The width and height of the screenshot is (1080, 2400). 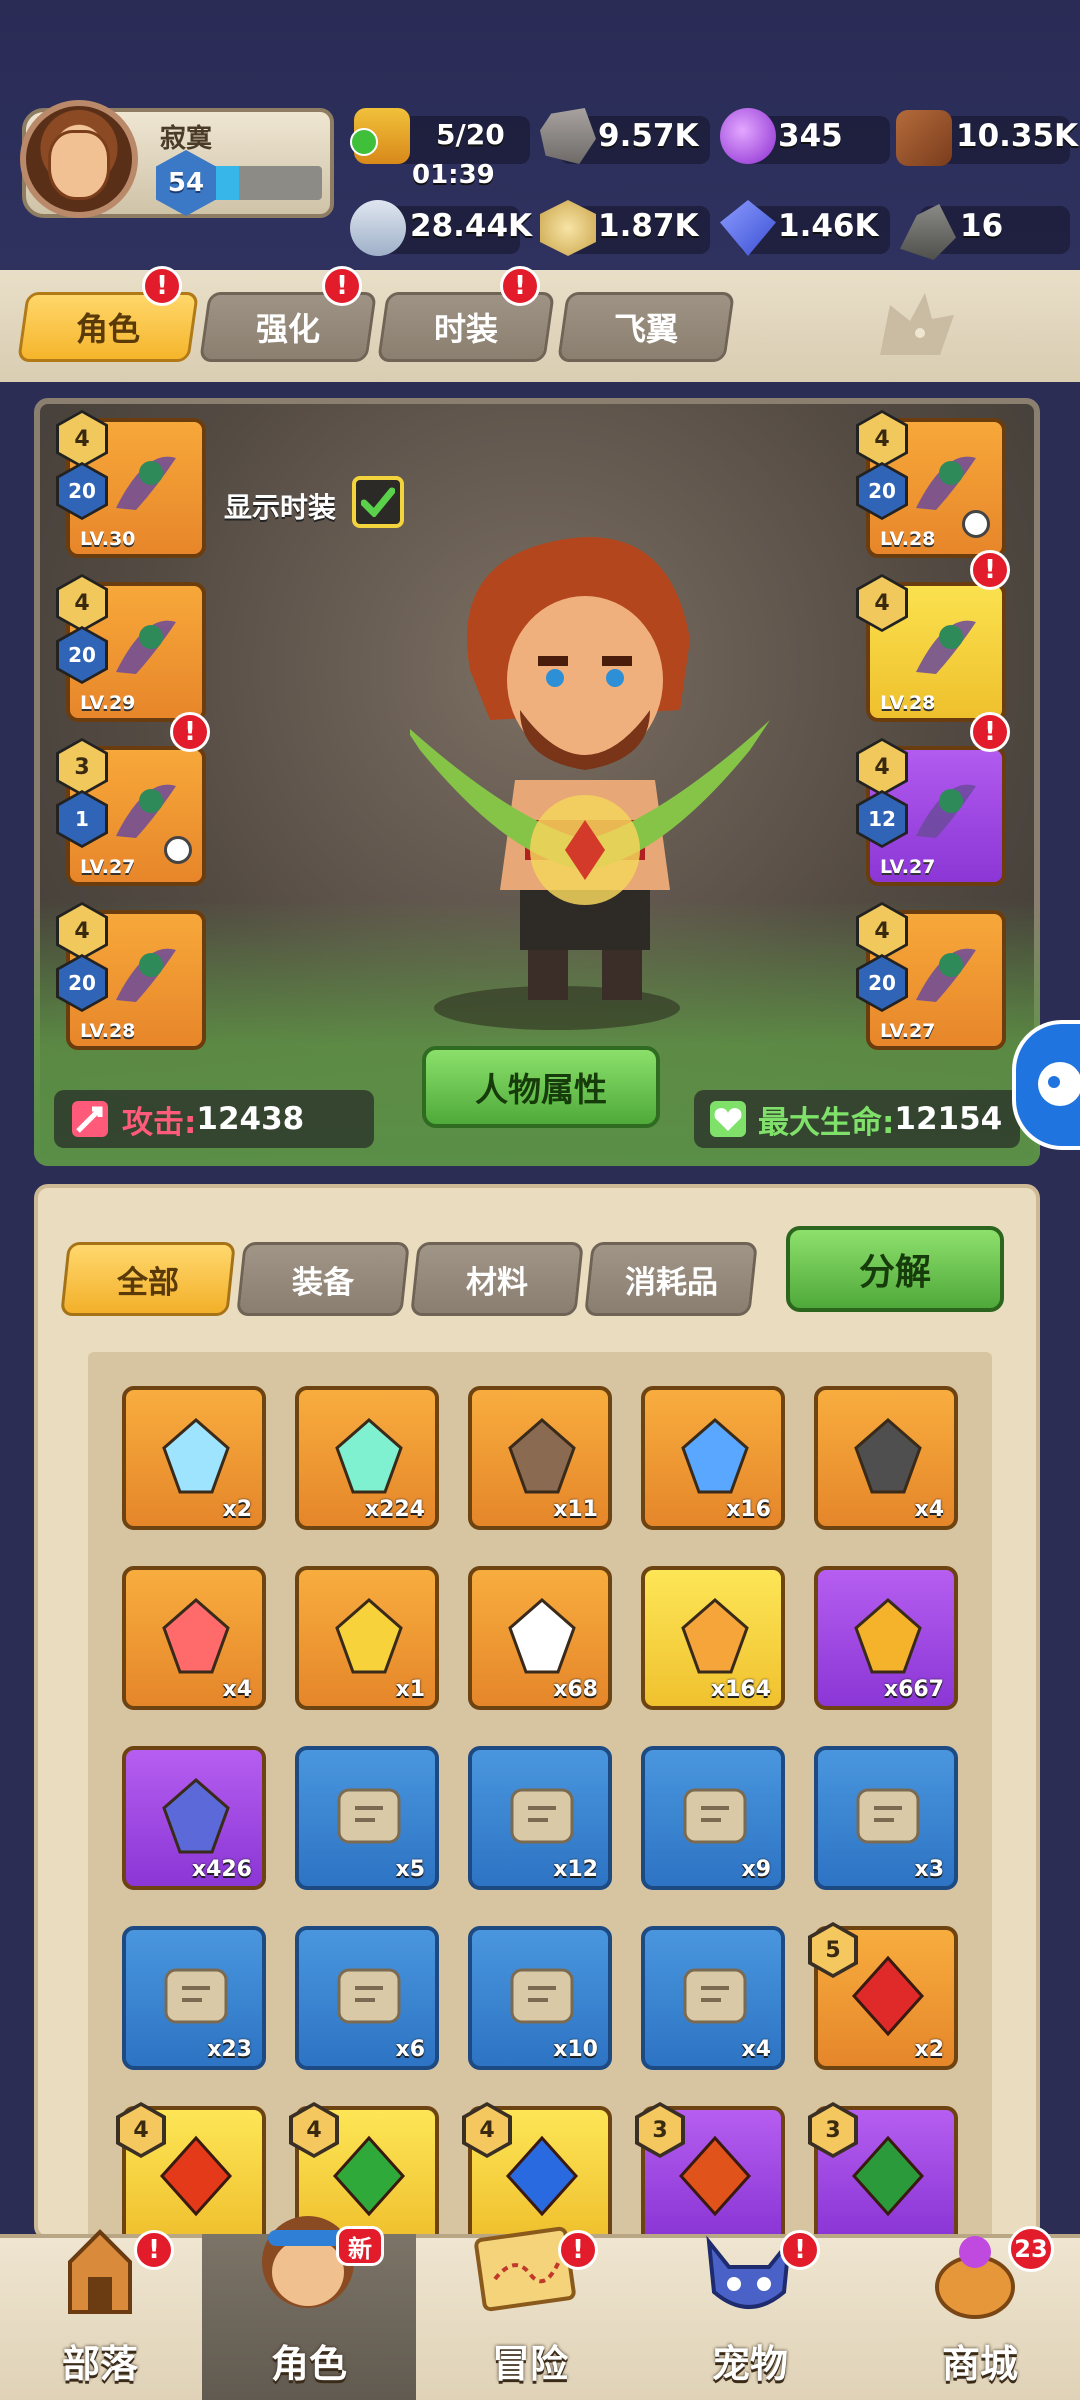 What do you see at coordinates (575, 1869) in the screenshot?
I see `item-quantity: x12` at bounding box center [575, 1869].